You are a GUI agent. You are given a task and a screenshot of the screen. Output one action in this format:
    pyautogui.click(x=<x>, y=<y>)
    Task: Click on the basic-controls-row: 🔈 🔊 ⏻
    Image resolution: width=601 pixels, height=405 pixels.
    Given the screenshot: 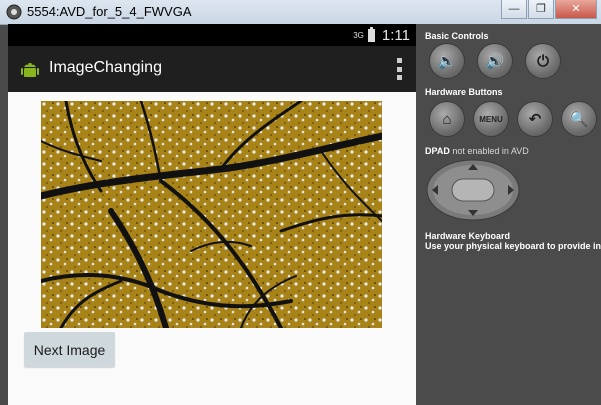 What is the action you would take?
    pyautogui.click(x=495, y=61)
    